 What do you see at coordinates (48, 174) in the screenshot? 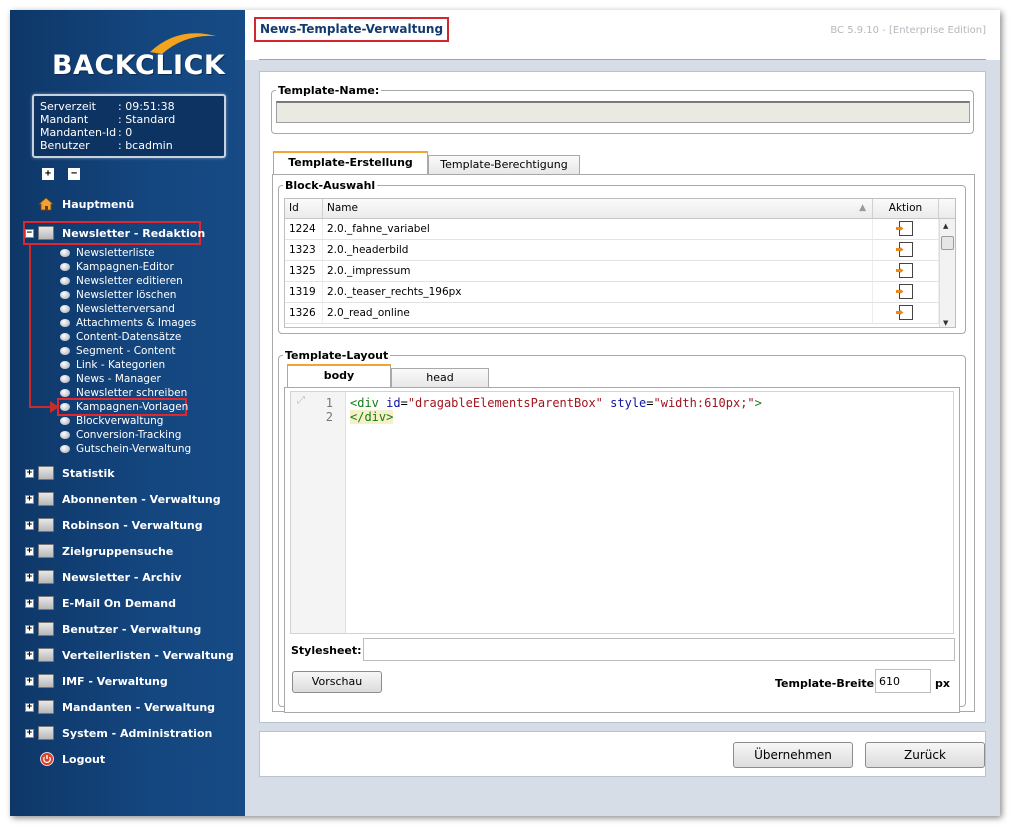
I see `expand-all-button: +` at bounding box center [48, 174].